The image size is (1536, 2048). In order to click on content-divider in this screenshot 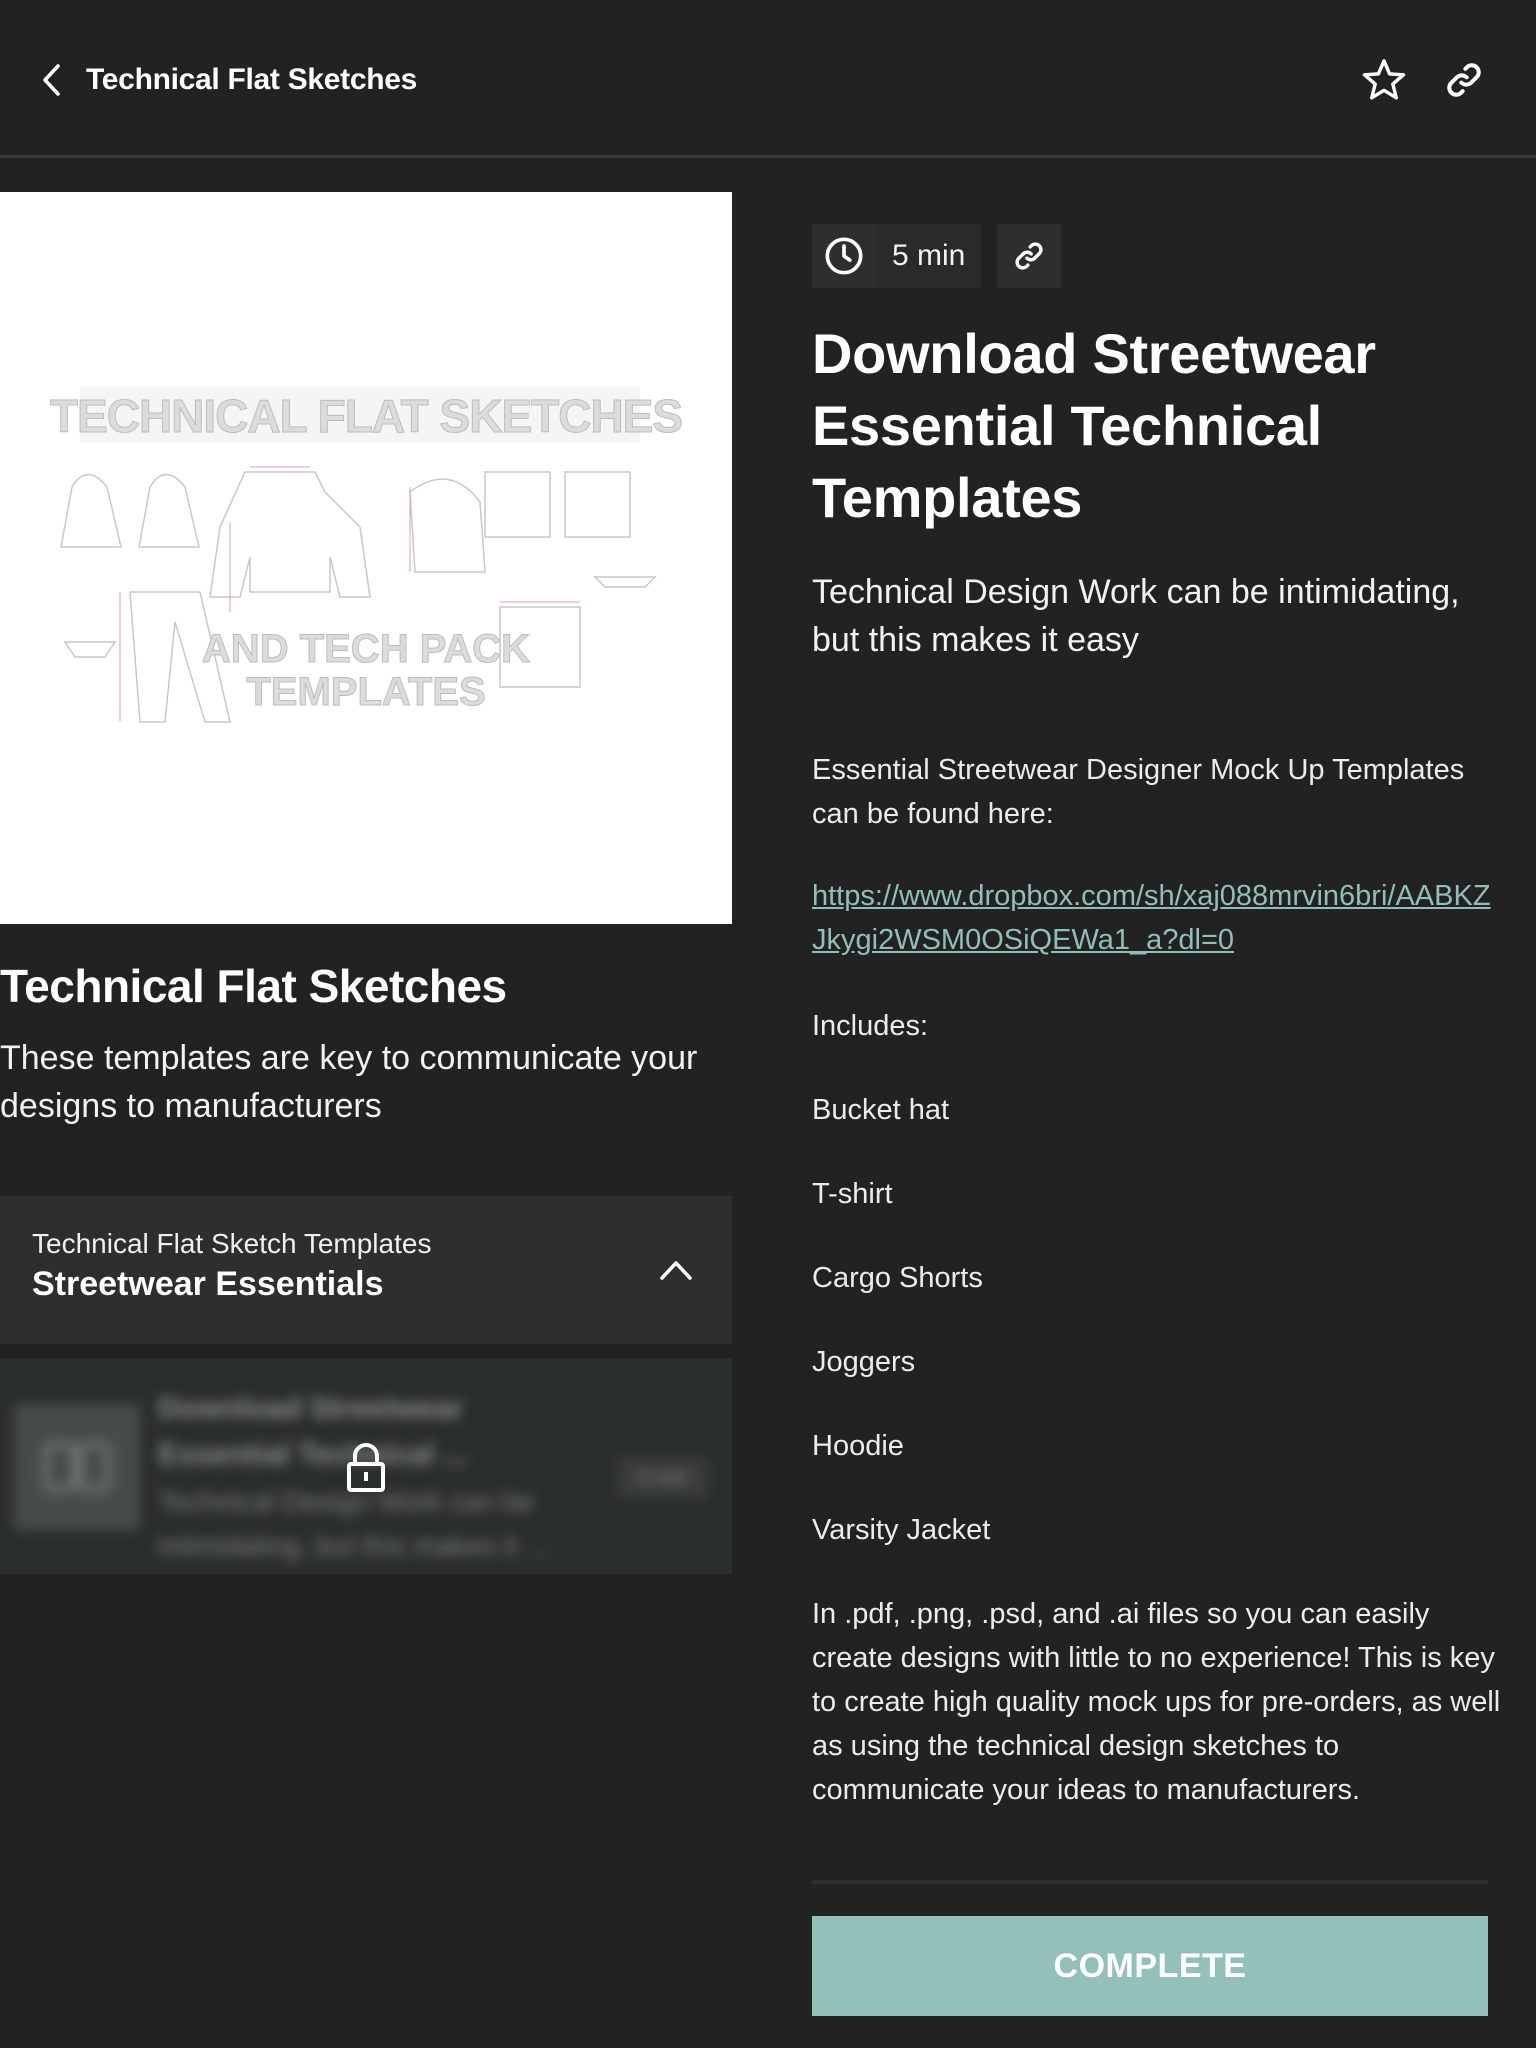, I will do `click(1150, 1882)`.